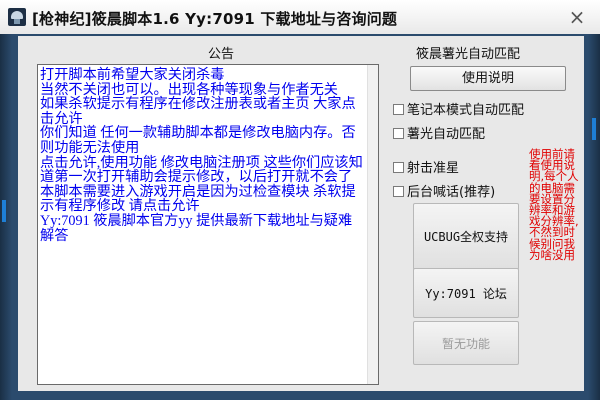 This screenshot has height=400, width=600. I want to click on checkbox-label: 后台喊话(推荐), so click(451, 192).